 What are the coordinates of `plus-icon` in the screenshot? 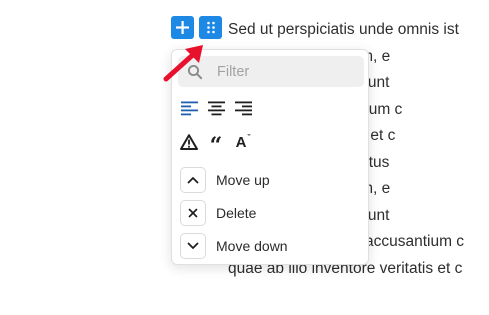 It's located at (182, 27).